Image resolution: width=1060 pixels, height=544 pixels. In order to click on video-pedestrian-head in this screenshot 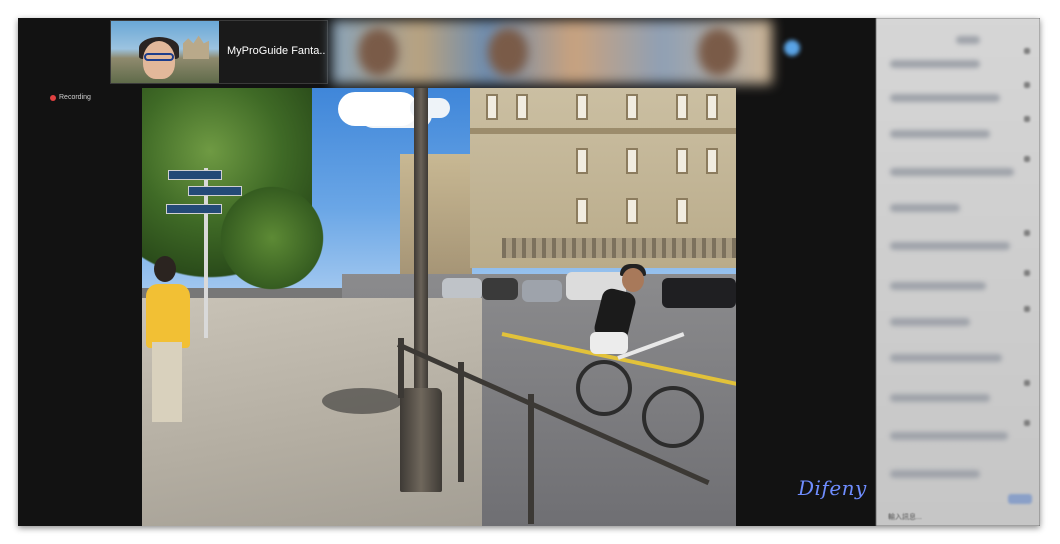, I will do `click(165, 269)`.